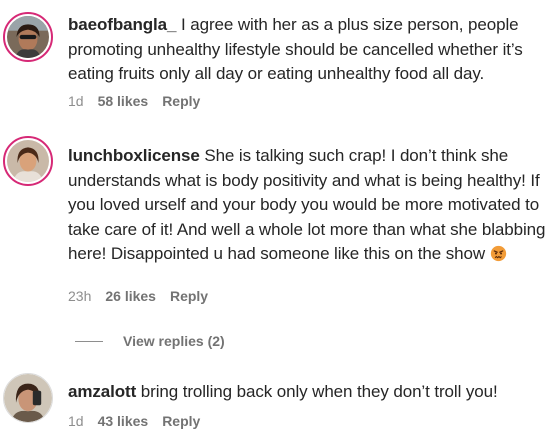 The image size is (552, 445). What do you see at coordinates (122, 24) in the screenshot?
I see `comment-username: baeofbangla_` at bounding box center [122, 24].